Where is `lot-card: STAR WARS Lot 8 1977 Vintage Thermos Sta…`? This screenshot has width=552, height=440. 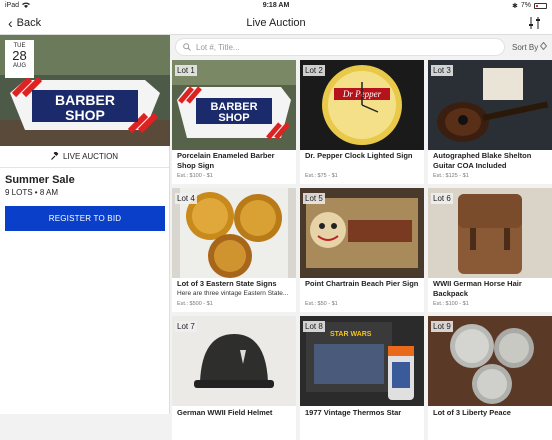
lot-card: STAR WARS Lot 8 1977 Vintage Thermos Sta… is located at coordinates (362, 378).